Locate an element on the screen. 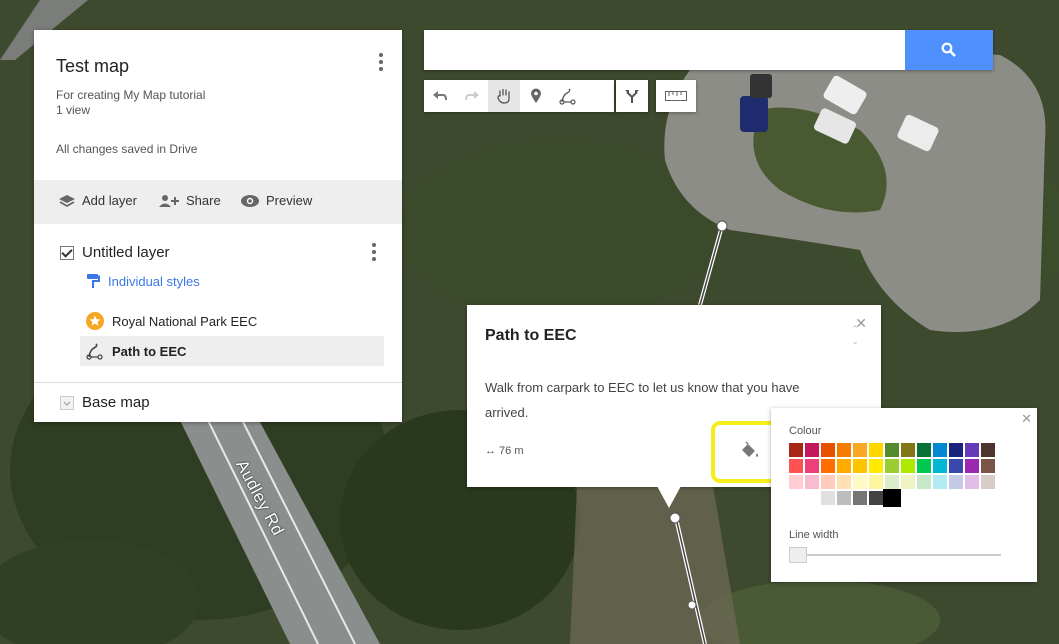 The height and width of the screenshot is (644, 1059). layer-name: Untitled layer is located at coordinates (126, 252).